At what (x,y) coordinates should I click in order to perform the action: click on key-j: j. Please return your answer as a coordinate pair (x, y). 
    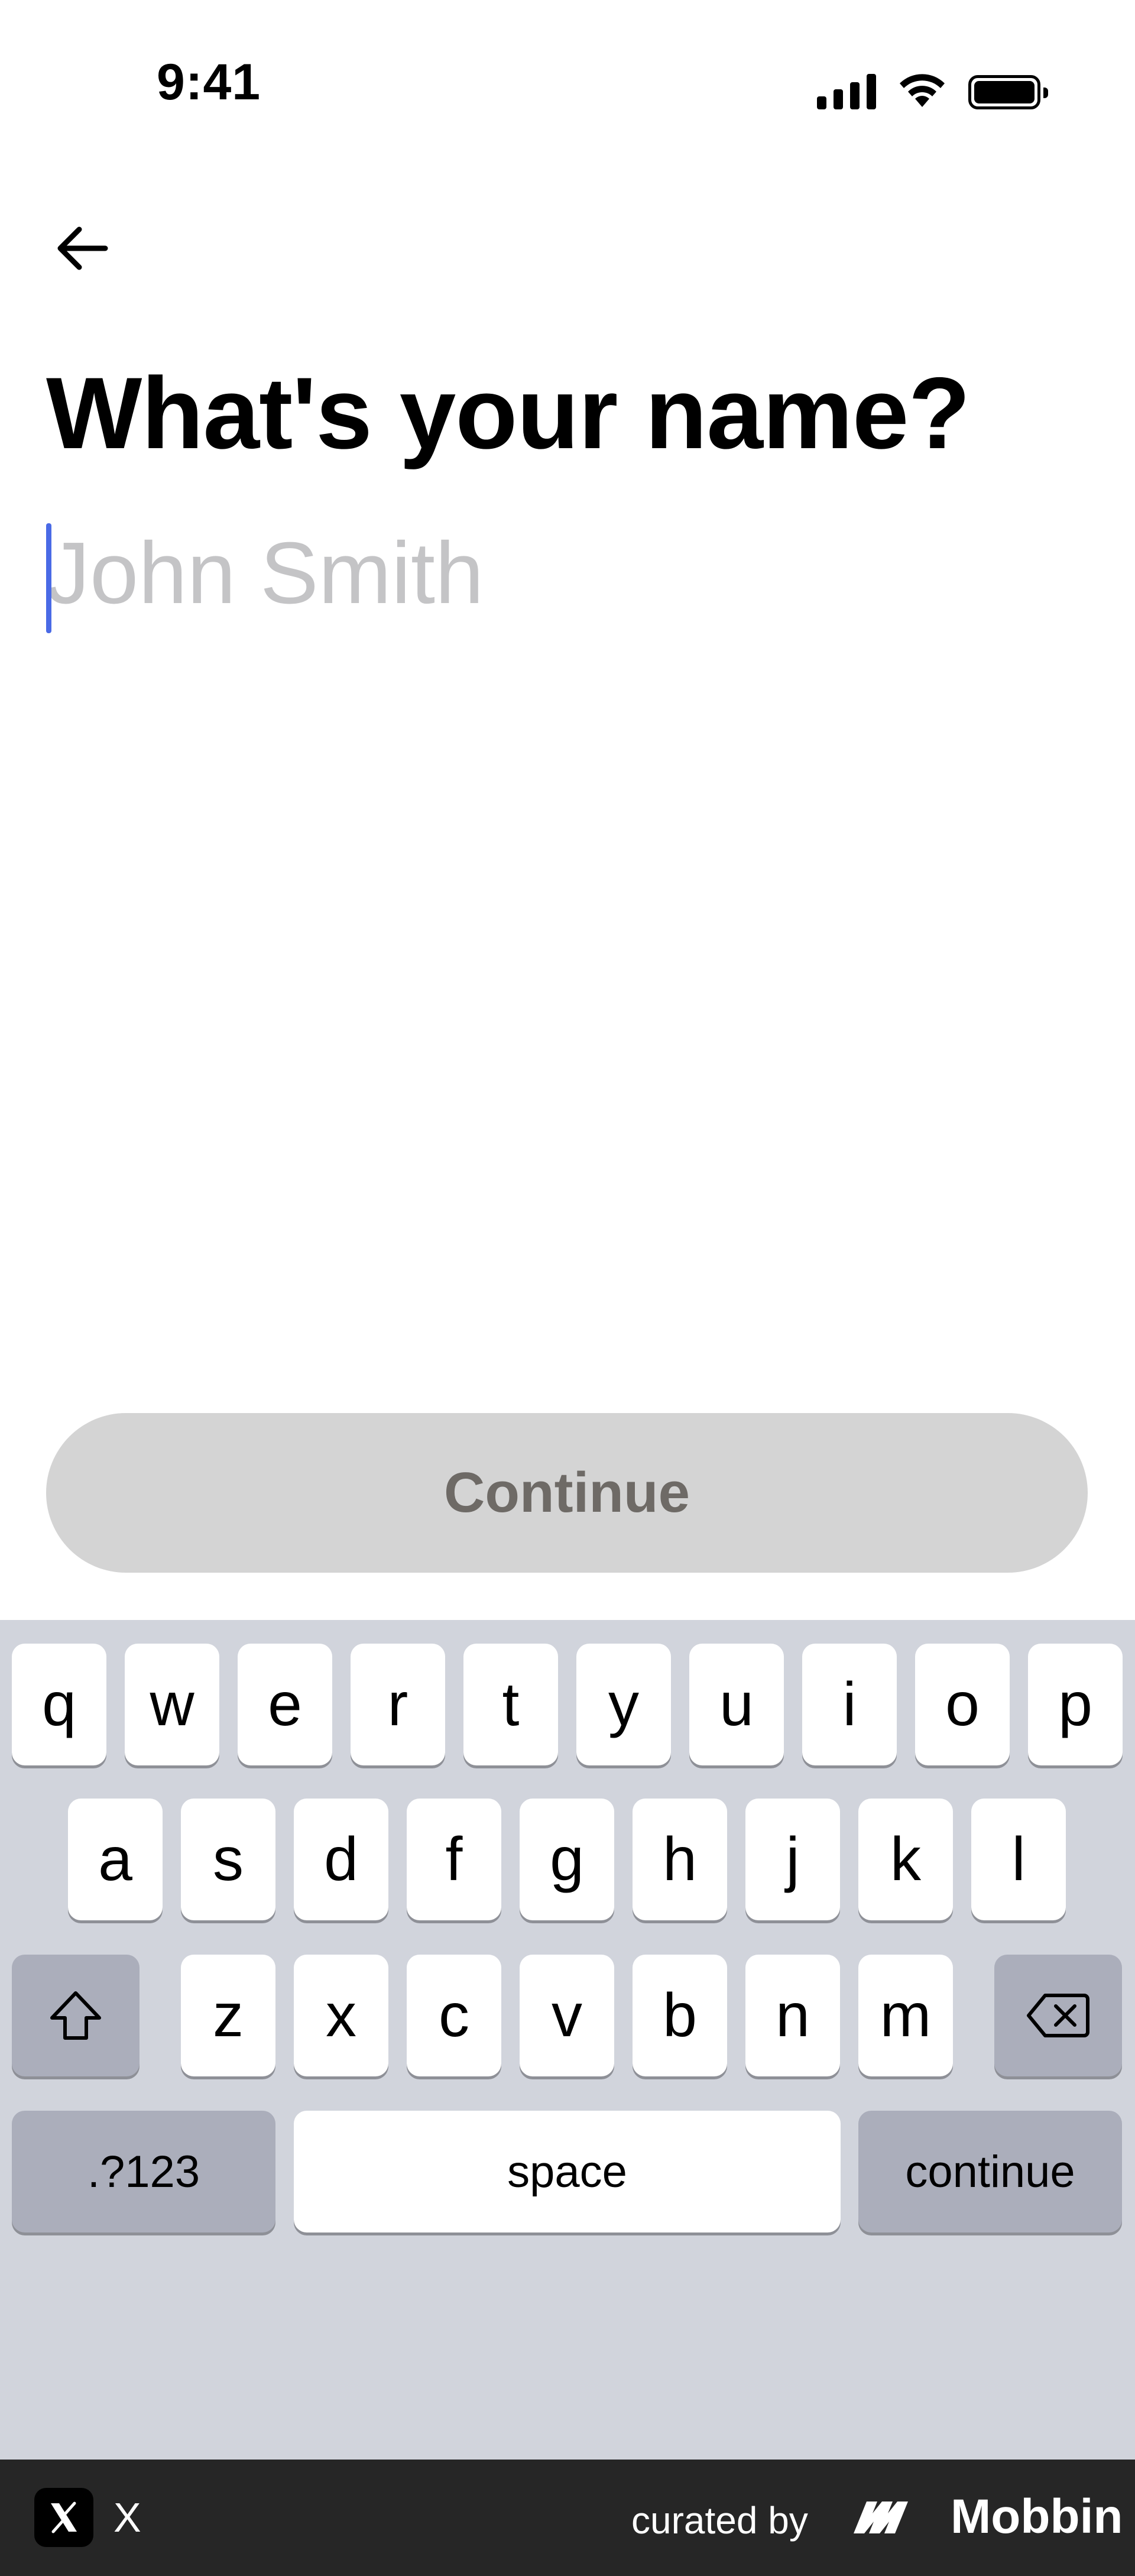
    Looking at the image, I should click on (793, 1859).